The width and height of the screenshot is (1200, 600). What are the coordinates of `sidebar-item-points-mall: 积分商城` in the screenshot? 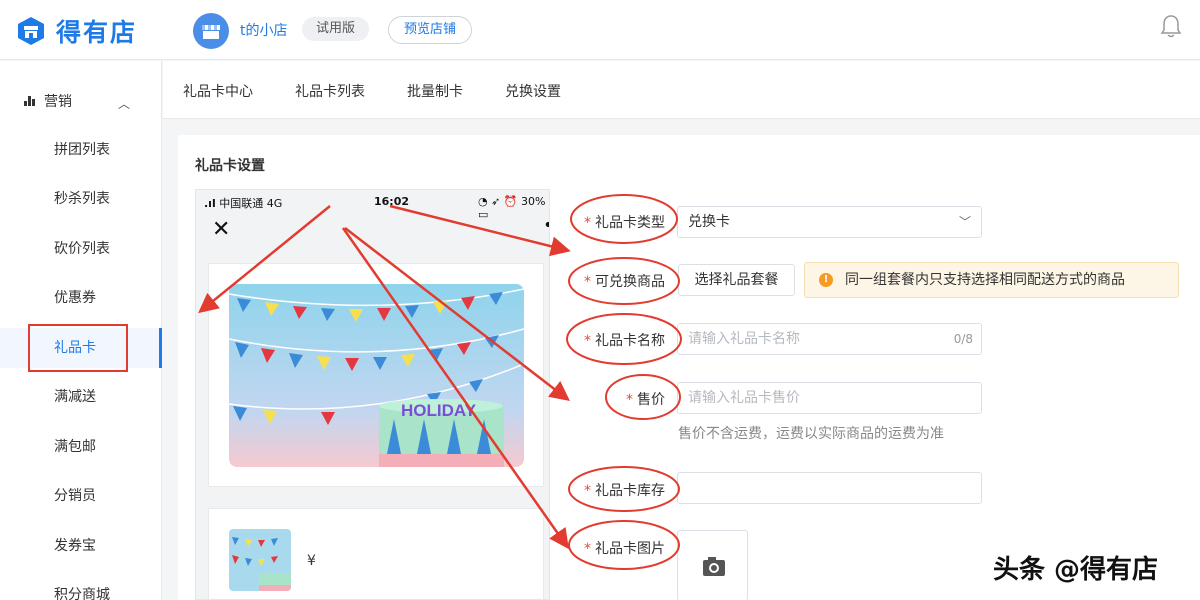 It's located at (81, 587).